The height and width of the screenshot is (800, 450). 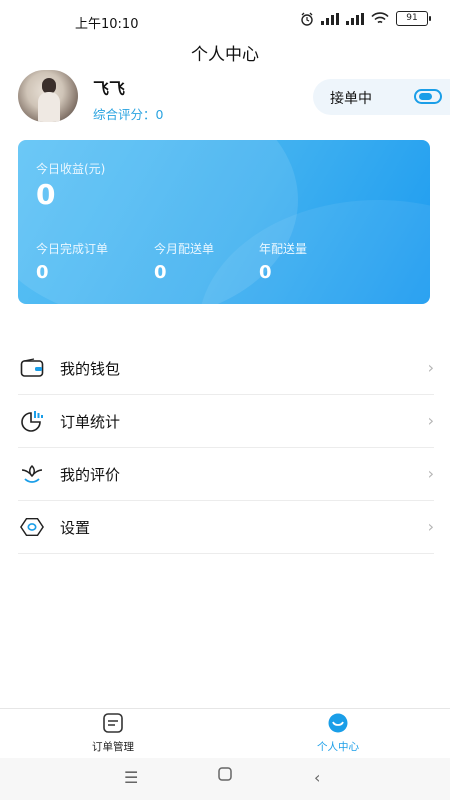 I want to click on user-name: 飞飞, so click(x=109, y=88).